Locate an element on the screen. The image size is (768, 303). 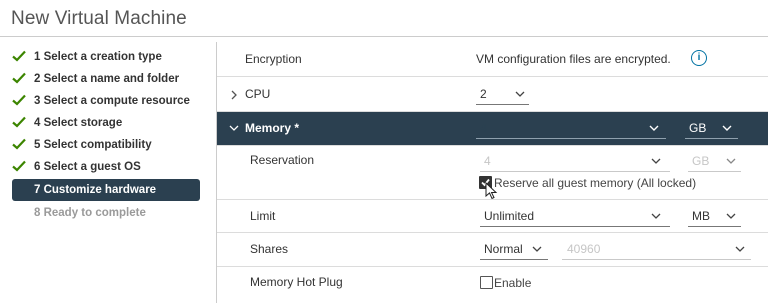
step-1: 1 Select a creation type is located at coordinates (106, 57).